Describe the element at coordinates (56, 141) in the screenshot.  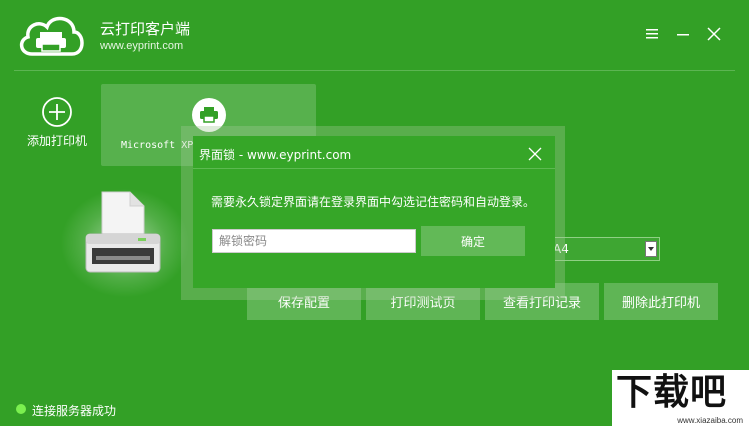
I see `add-printer-label: 添加打印机` at that location.